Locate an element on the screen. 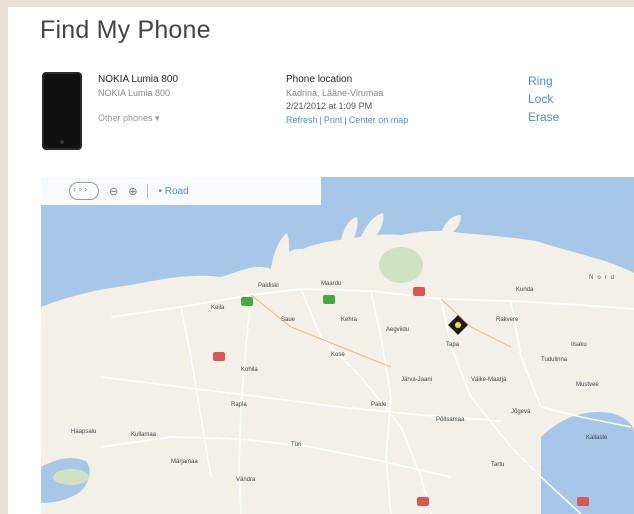  phone-actions: Ring Lock Erase is located at coordinates (543, 101).